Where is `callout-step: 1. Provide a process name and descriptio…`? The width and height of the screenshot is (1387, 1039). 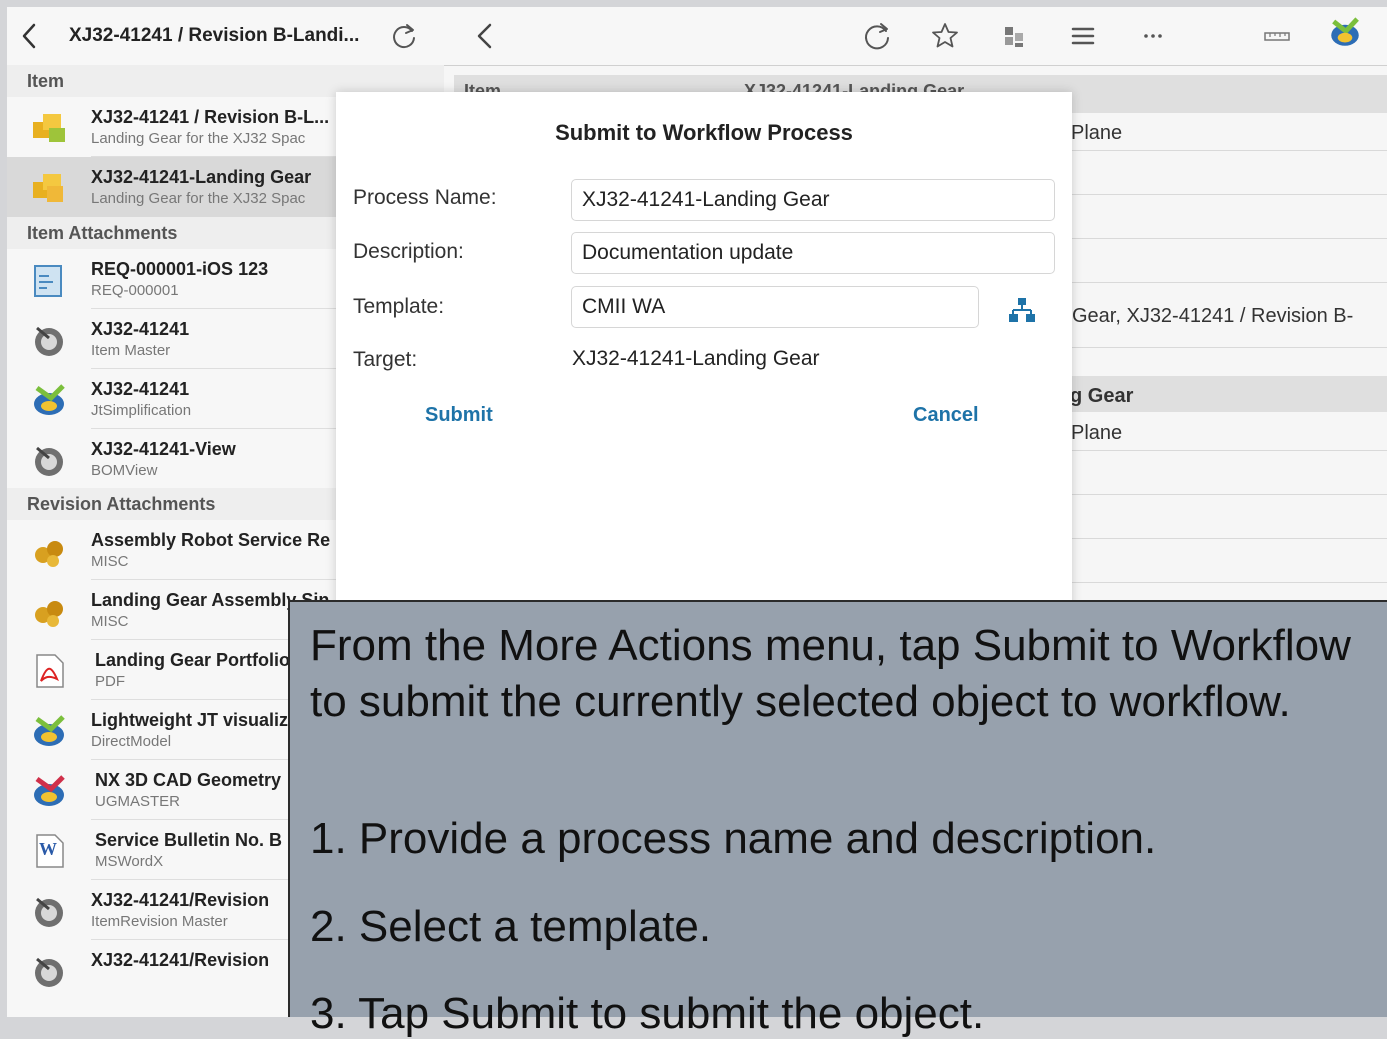
callout-step: 1. Provide a process name and descriptio… is located at coordinates (733, 838).